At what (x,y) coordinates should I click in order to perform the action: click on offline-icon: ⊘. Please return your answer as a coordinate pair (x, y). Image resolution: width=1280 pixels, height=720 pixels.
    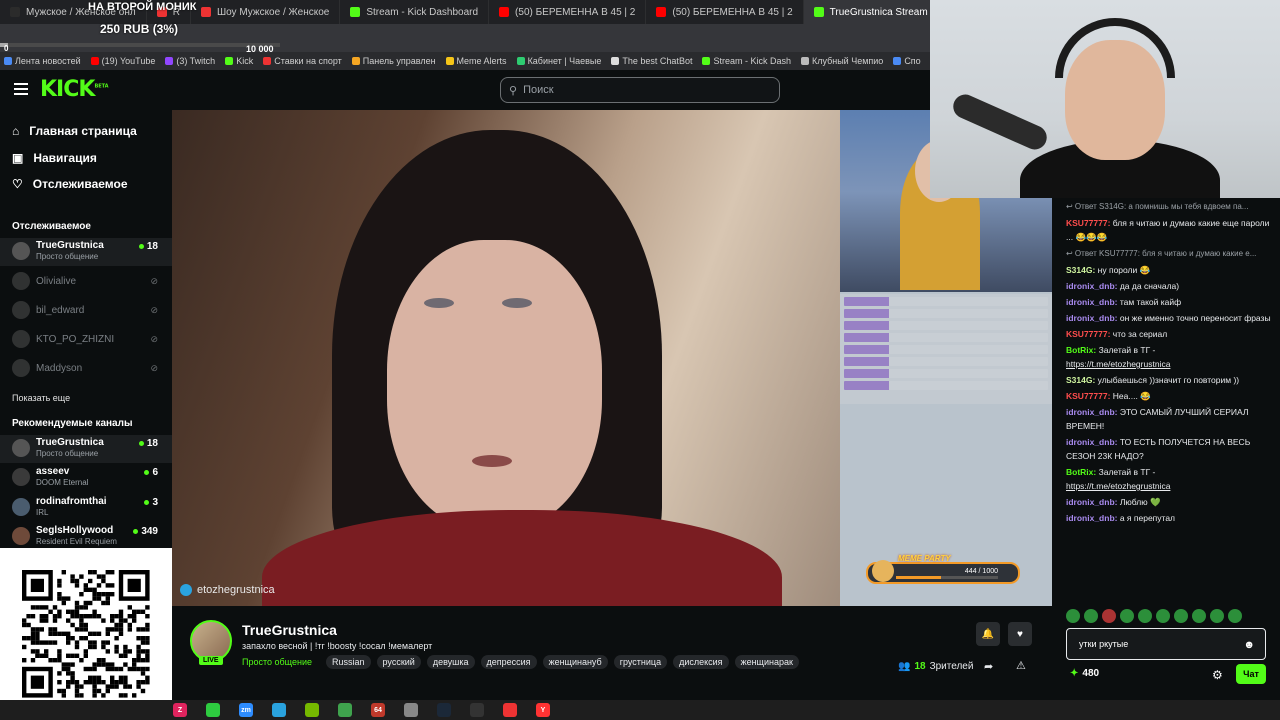
    Looking at the image, I should click on (154, 368).